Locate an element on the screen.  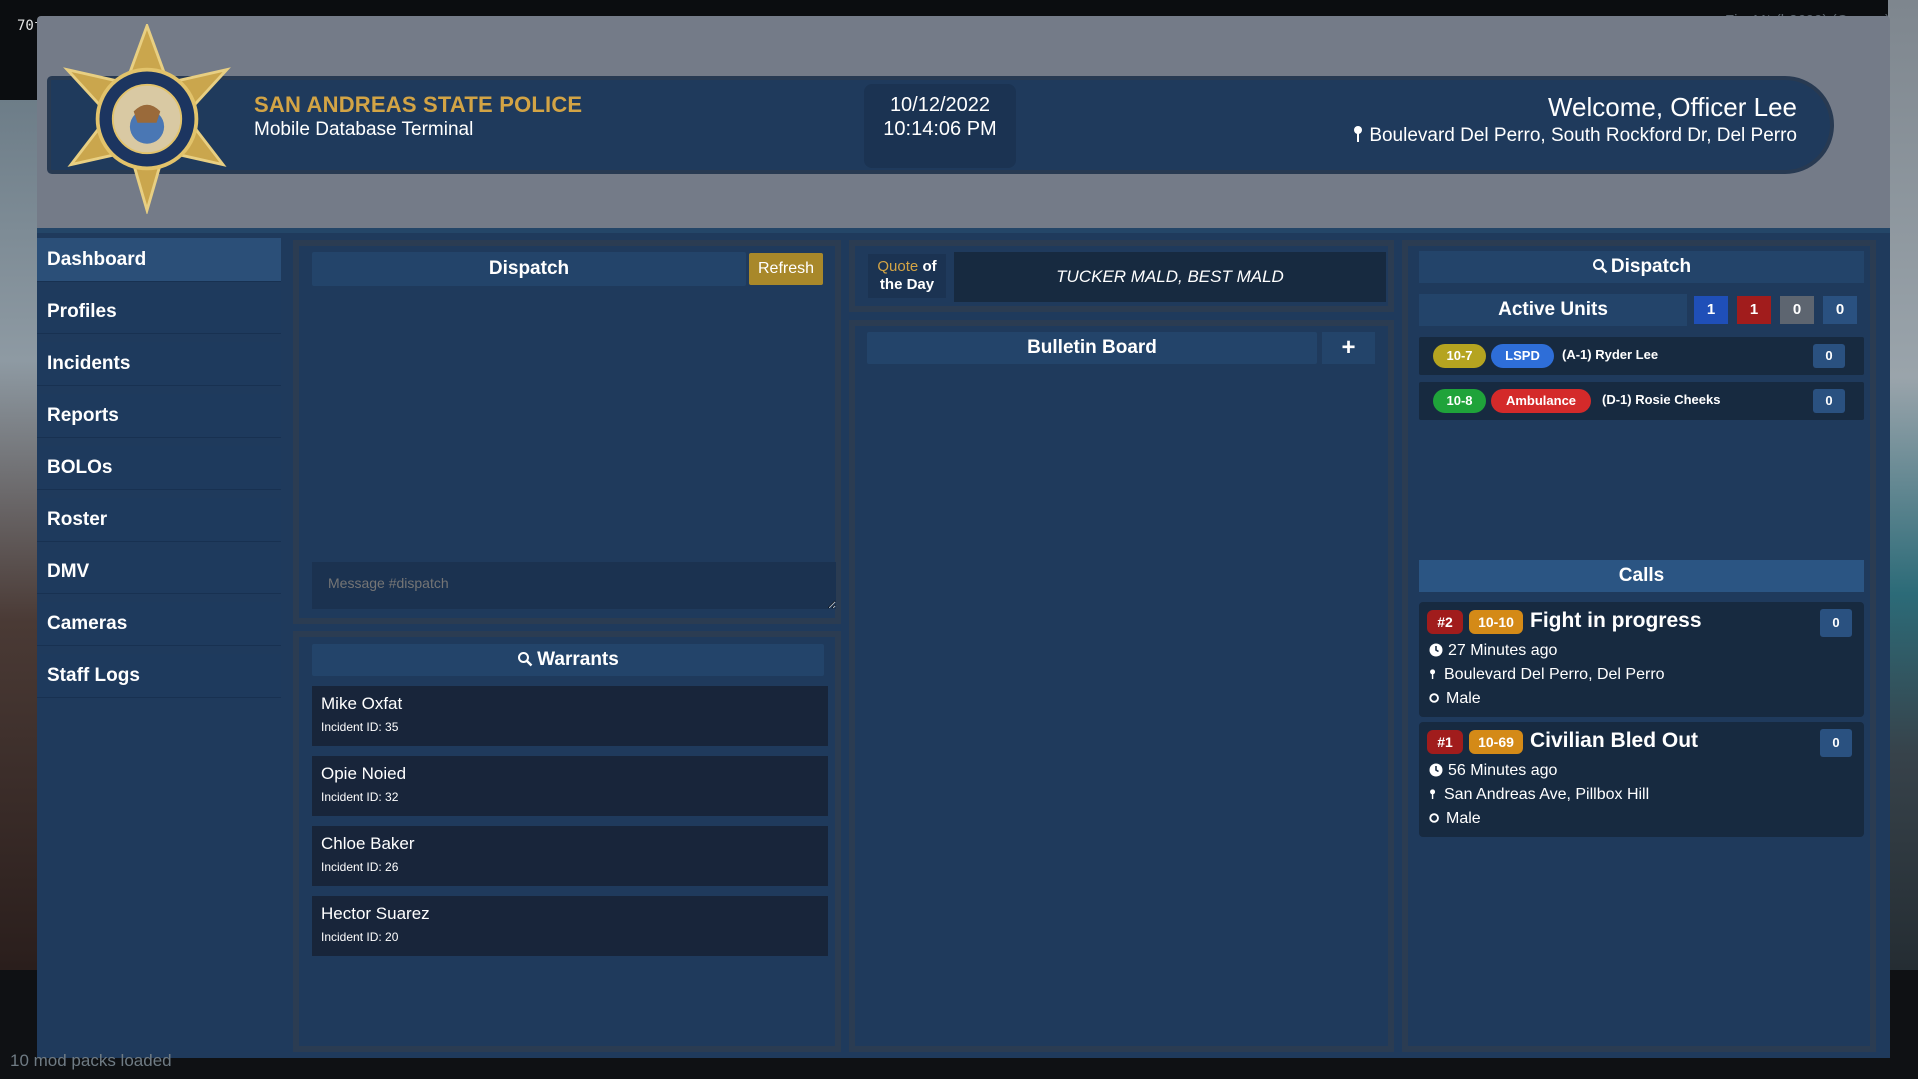
dispatch-chat-title: Dispatch is located at coordinates (529, 269).